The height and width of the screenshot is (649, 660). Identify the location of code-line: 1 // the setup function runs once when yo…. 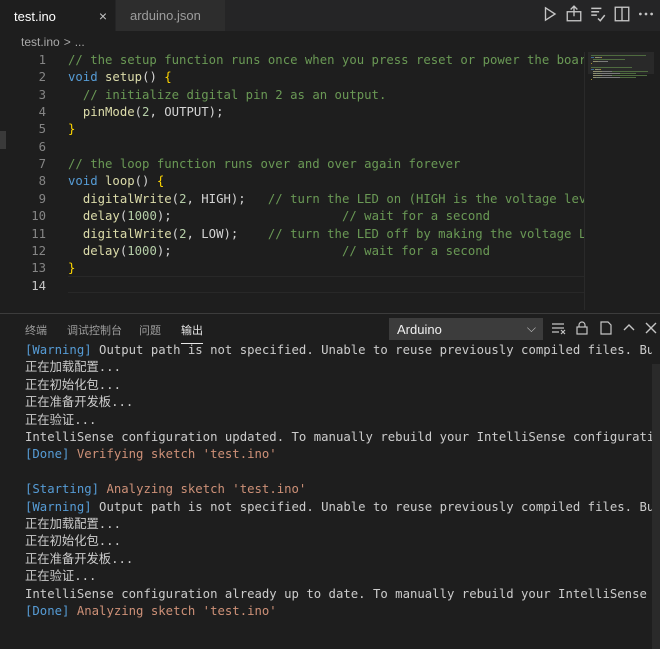
(295, 60).